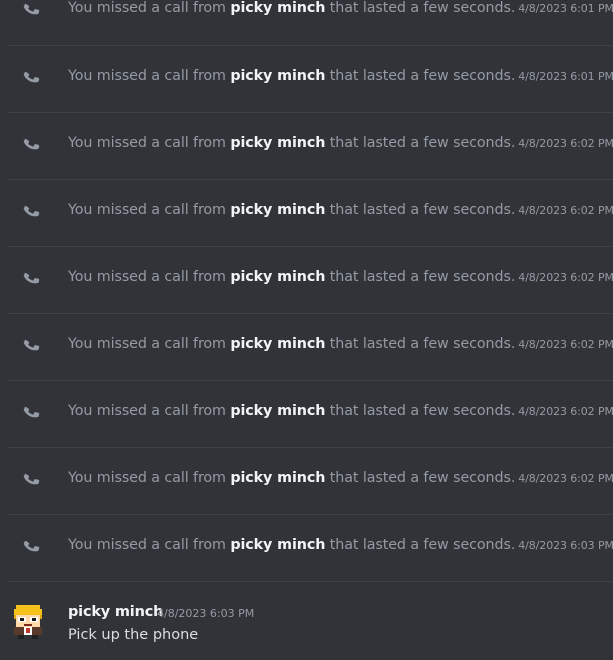  I want to click on message-timestamp: 4/8/2023 6:03 PM, so click(206, 613).